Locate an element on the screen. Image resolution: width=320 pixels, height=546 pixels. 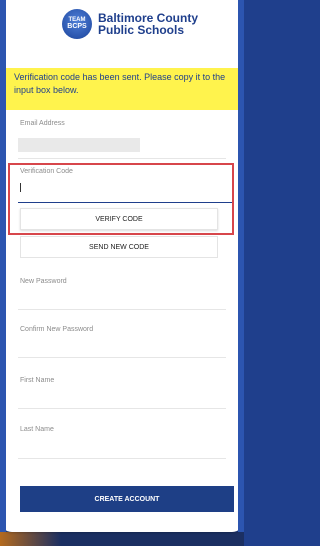
email-underline is located at coordinates (122, 158).